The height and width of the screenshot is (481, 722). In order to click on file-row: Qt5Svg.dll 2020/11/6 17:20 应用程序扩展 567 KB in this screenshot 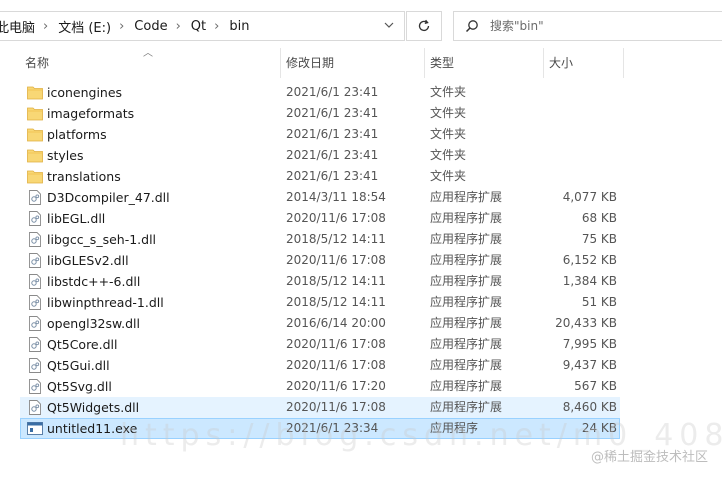, I will do `click(320, 386)`.